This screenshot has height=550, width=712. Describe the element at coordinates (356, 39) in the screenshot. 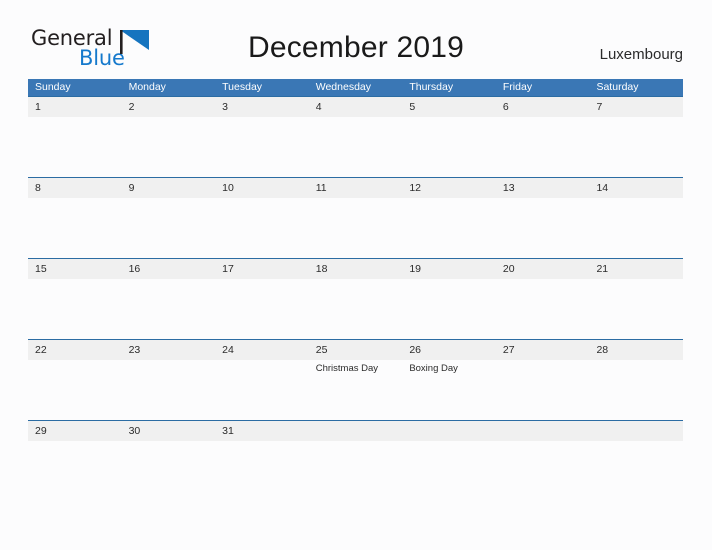

I see `page-header: General Blue December 2019 Luxembourg` at that location.